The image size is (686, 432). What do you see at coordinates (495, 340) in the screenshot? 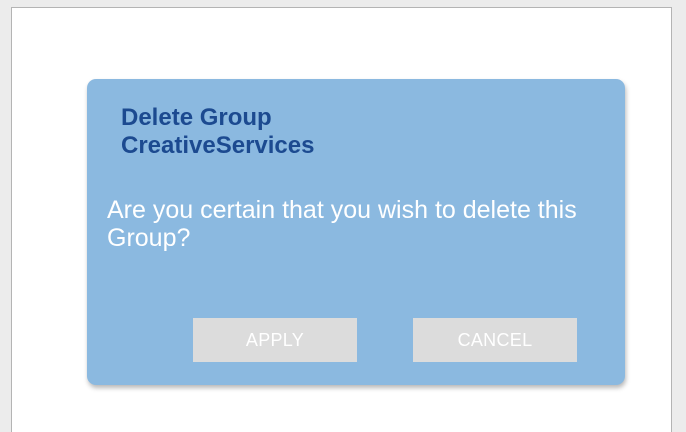
I see `cancel-button: CANCEL` at bounding box center [495, 340].